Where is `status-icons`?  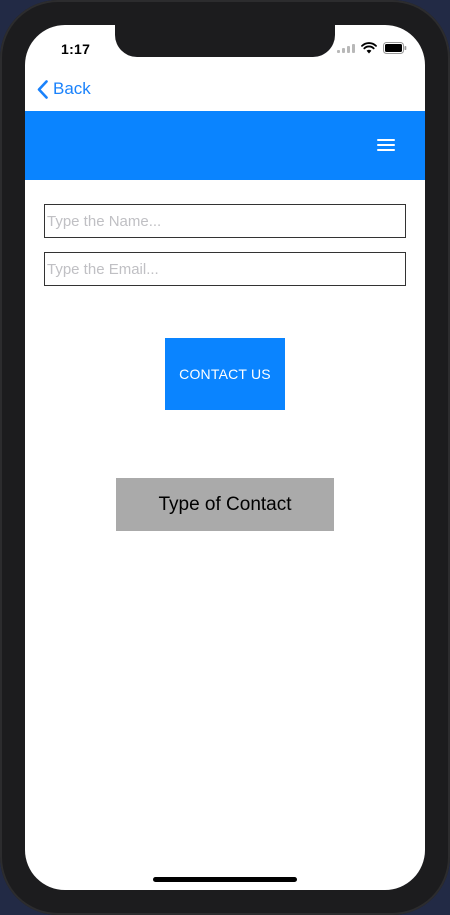
status-icons is located at coordinates (372, 48).